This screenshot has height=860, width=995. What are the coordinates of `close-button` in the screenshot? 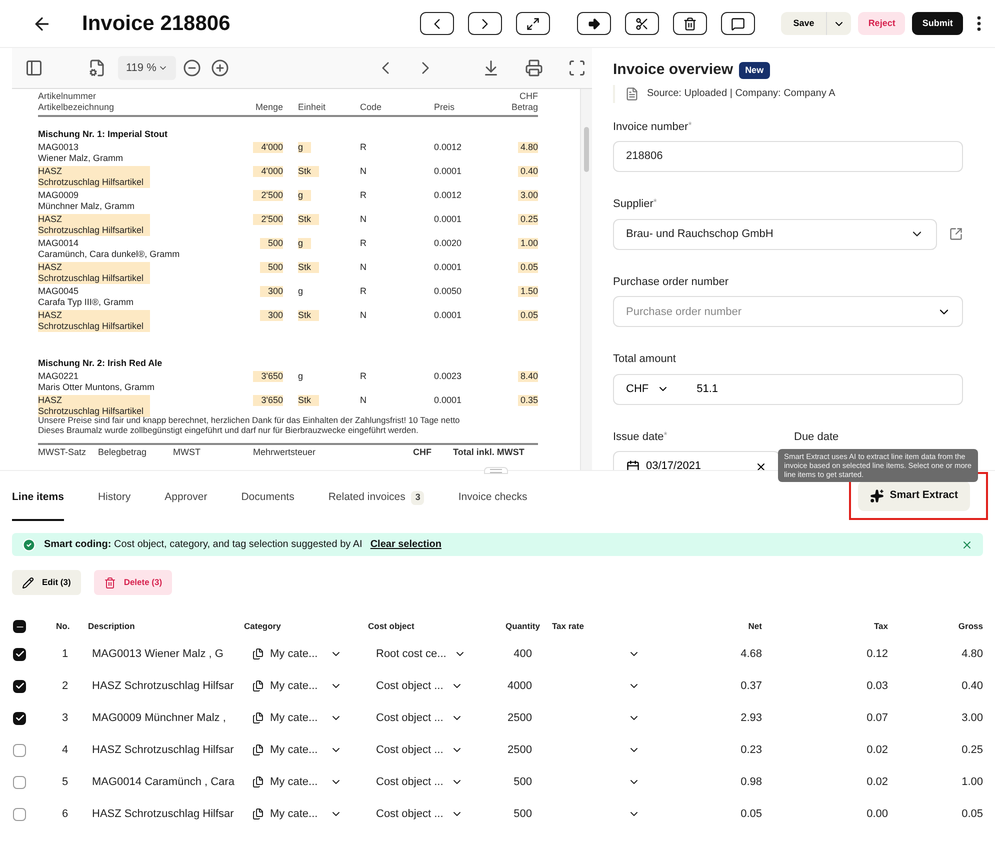 It's located at (967, 544).